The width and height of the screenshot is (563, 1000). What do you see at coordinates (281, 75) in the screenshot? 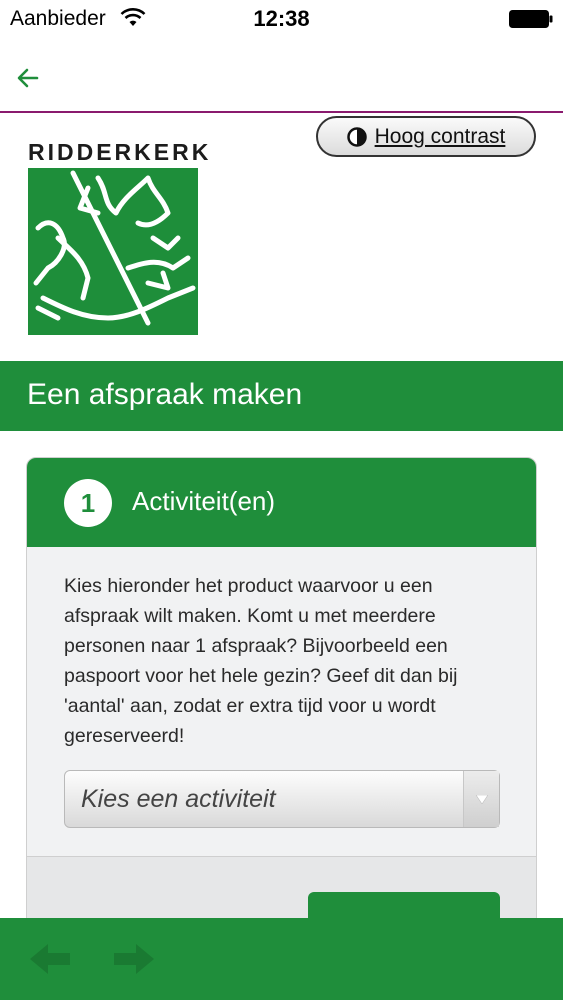
I see `navigation-bar` at bounding box center [281, 75].